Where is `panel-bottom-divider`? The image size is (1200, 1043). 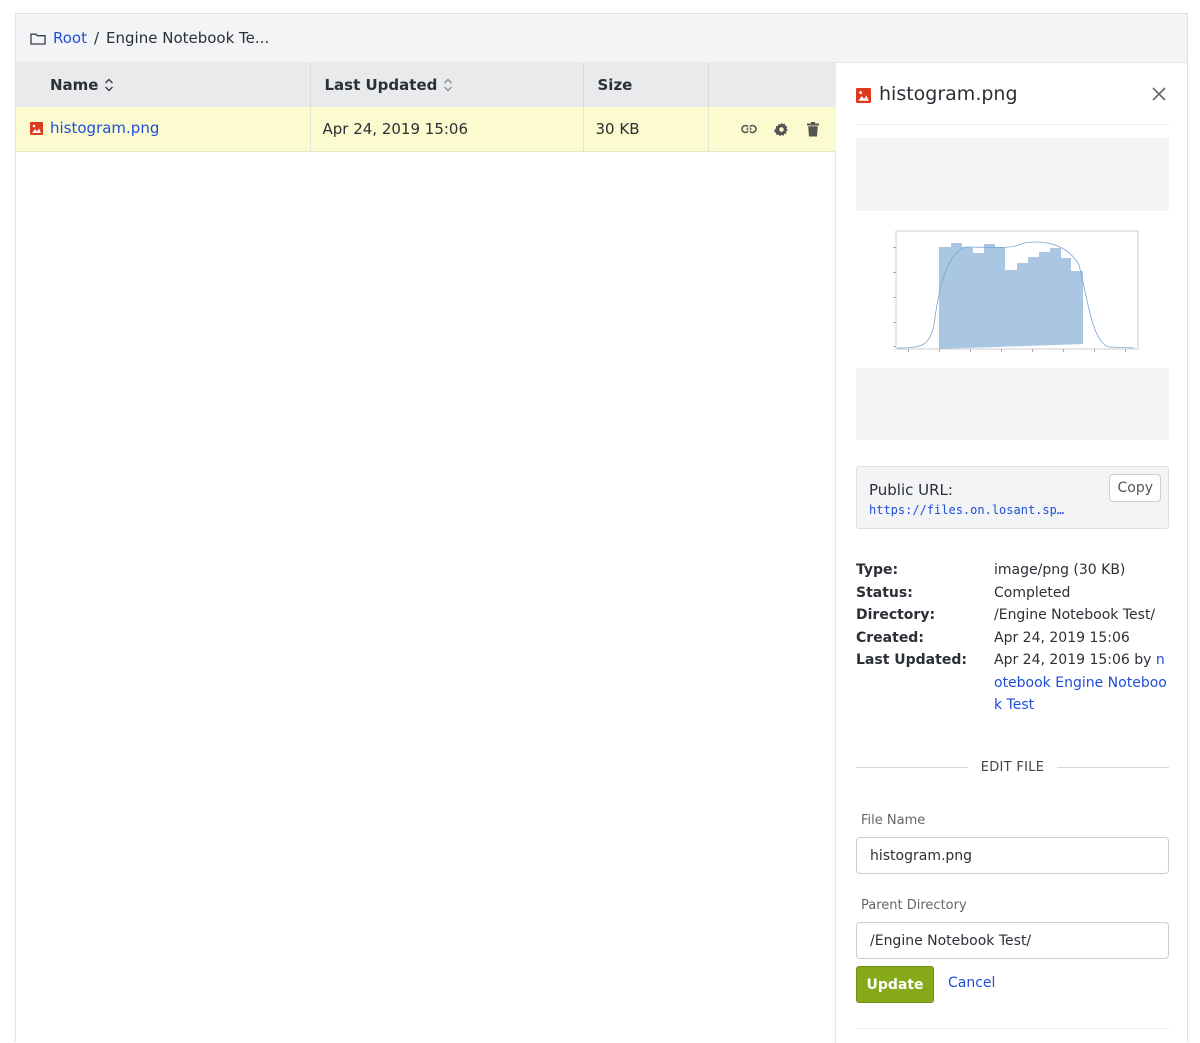 panel-bottom-divider is located at coordinates (1012, 1028).